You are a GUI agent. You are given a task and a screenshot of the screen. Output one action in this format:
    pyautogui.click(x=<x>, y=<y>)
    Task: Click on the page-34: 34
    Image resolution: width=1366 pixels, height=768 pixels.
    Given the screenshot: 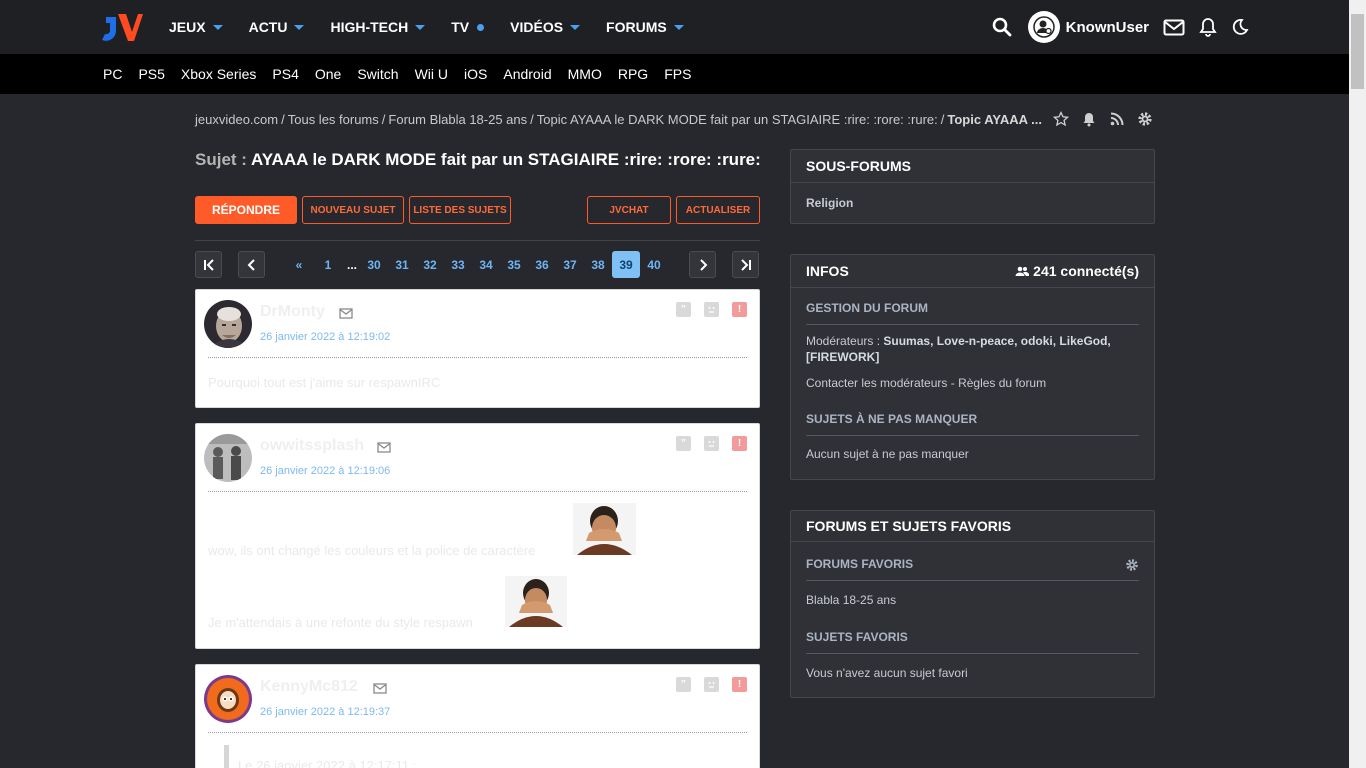 What is the action you would take?
    pyautogui.click(x=486, y=264)
    